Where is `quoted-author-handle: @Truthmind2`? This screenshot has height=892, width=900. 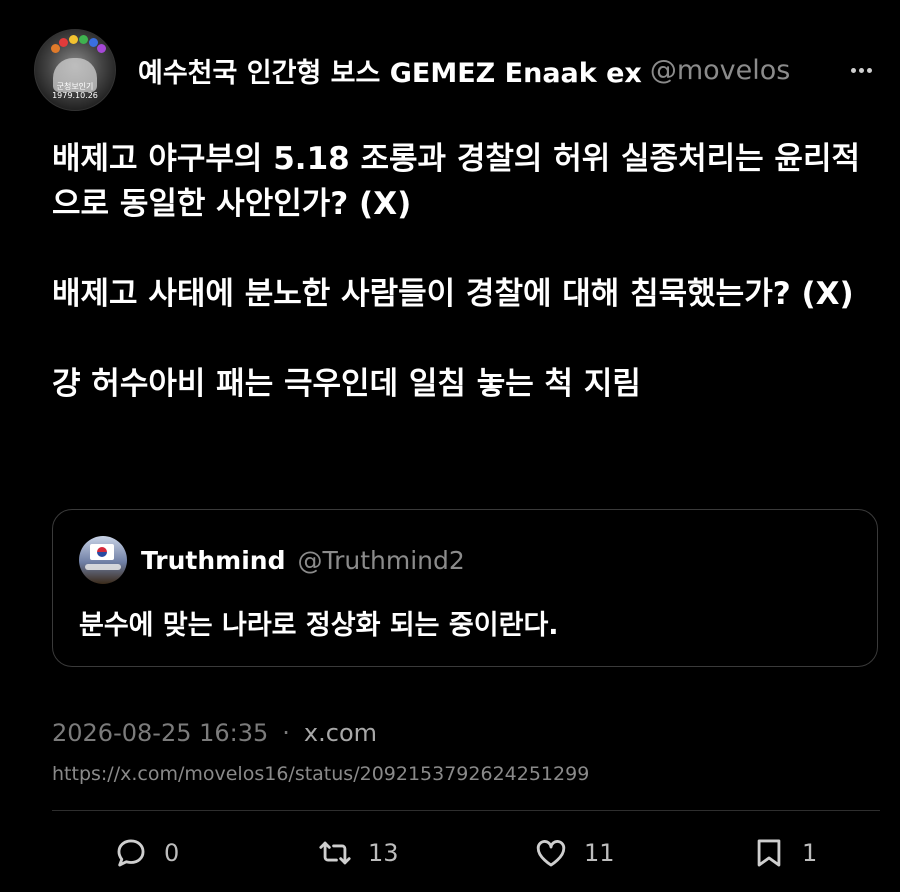
quoted-author-handle: @Truthmind2 is located at coordinates (381, 560).